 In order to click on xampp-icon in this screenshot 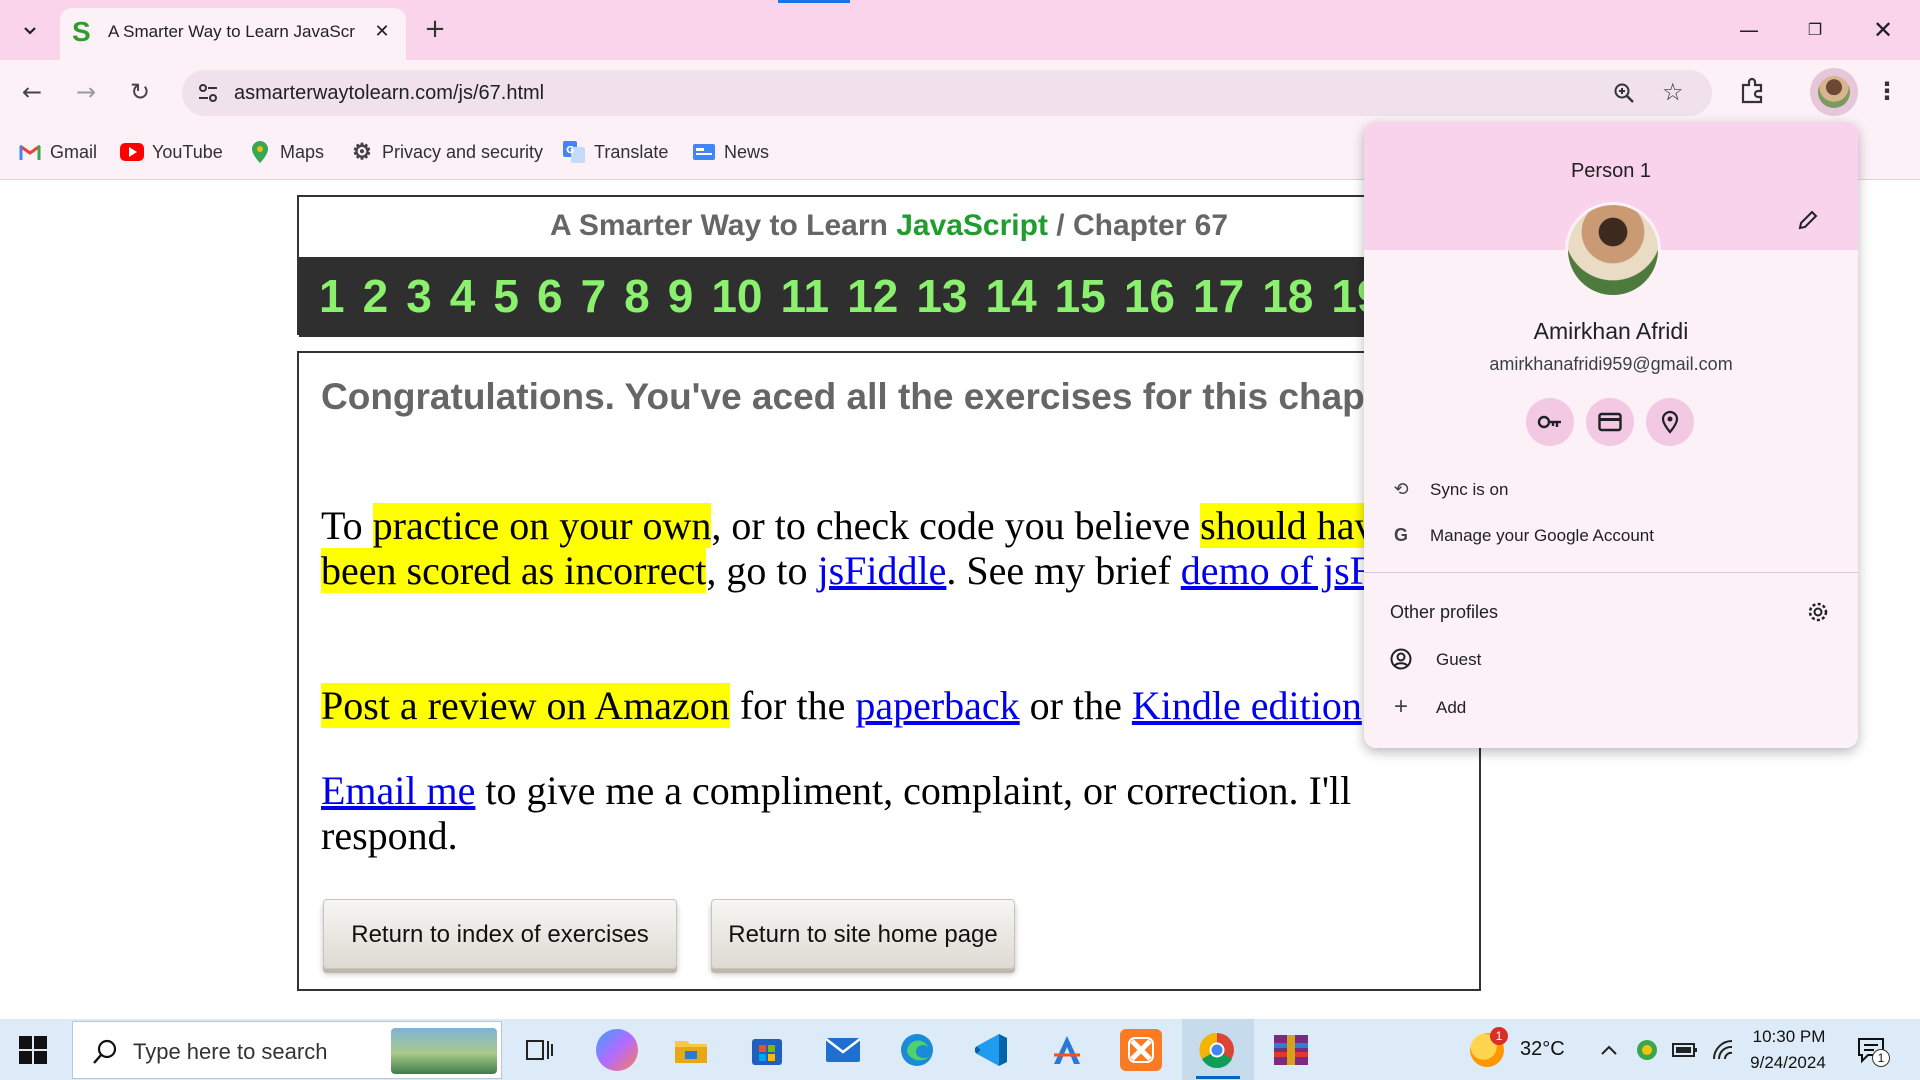, I will do `click(1141, 1050)`.